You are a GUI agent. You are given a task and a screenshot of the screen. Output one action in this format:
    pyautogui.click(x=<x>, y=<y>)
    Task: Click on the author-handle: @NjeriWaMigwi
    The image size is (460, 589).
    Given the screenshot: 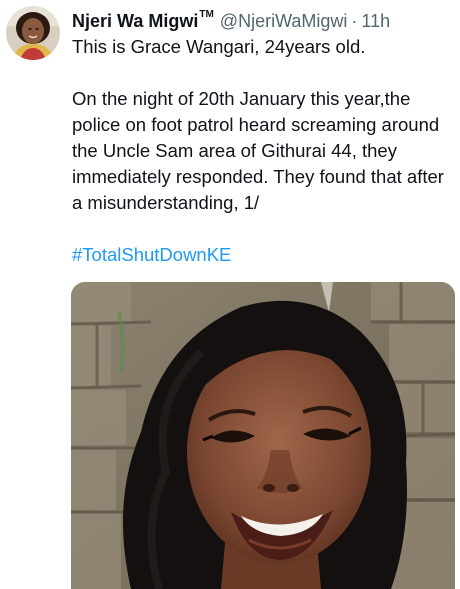 What is the action you would take?
    pyautogui.click(x=284, y=21)
    